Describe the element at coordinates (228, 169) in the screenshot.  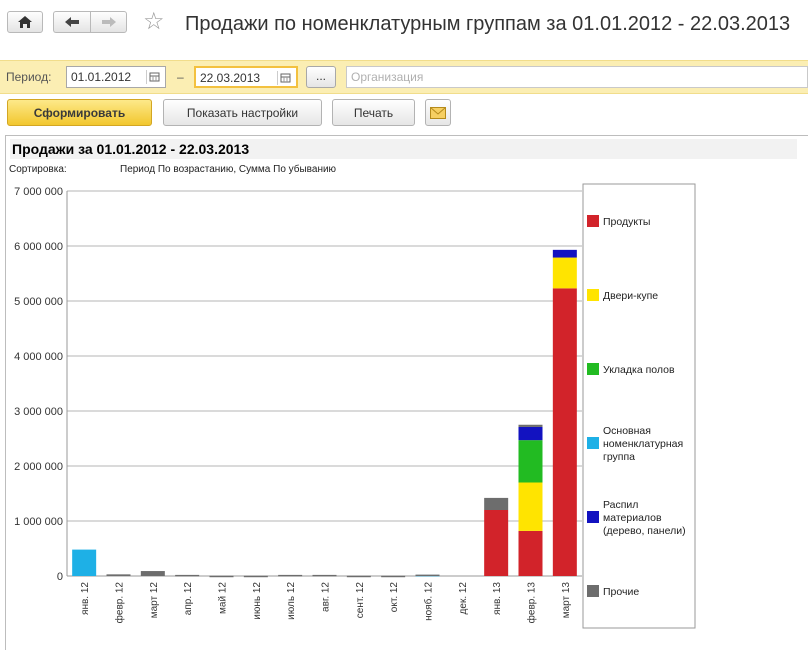
I see `sort-value: Период По возрастанию, Сумма По убыванию` at that location.